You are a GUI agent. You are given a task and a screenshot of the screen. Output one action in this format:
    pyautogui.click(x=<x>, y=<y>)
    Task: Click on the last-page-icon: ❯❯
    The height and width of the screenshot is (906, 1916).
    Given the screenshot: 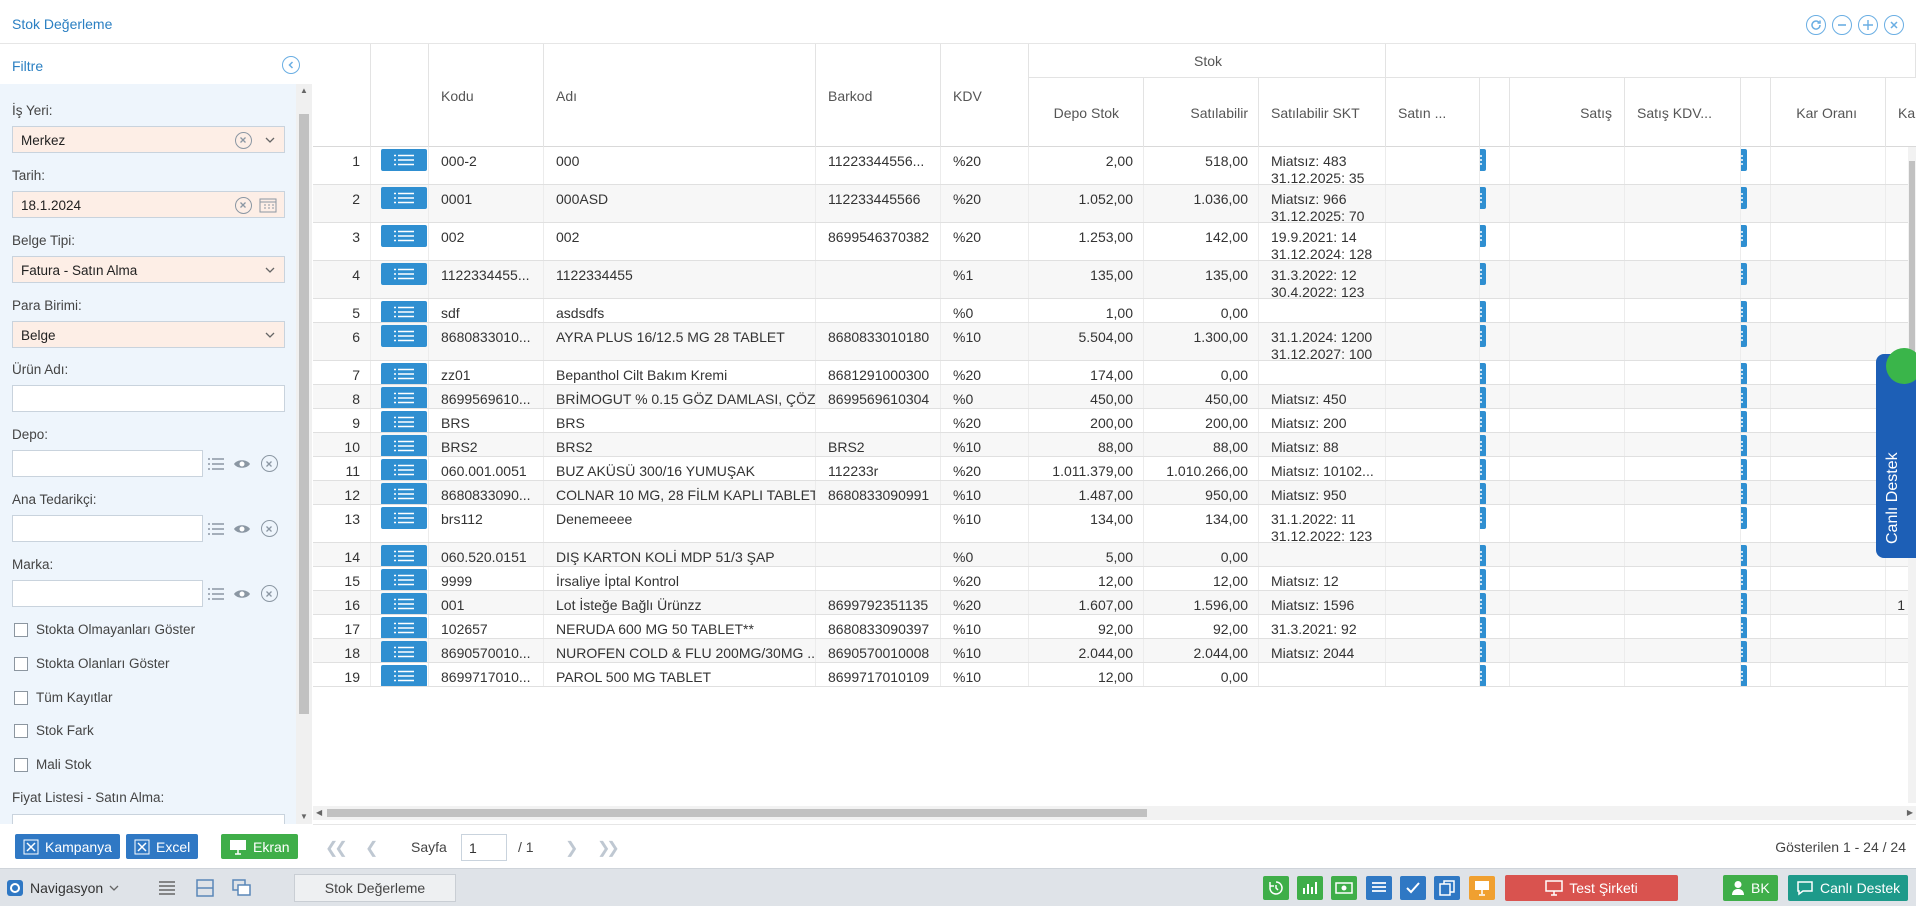 What is the action you would take?
    pyautogui.click(x=608, y=848)
    